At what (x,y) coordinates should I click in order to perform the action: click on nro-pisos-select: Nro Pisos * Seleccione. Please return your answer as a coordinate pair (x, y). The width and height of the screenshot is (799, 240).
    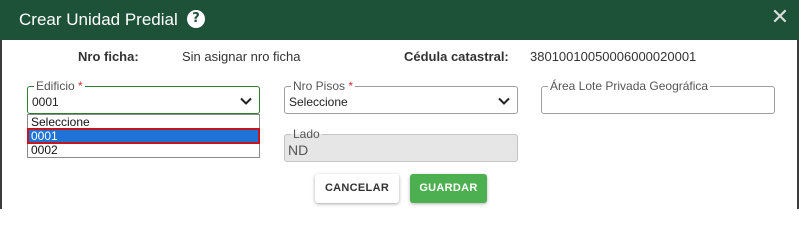
    Looking at the image, I should click on (401, 96).